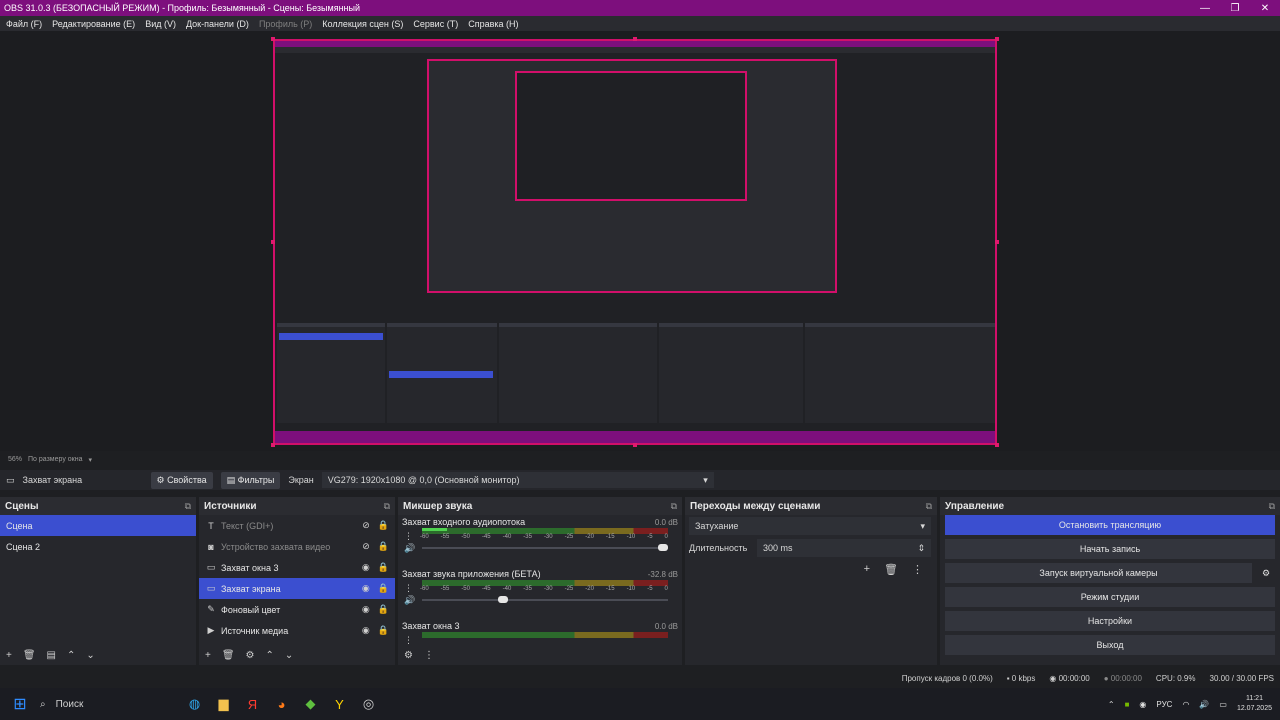 This screenshot has width=1280, height=720. I want to click on source-item: ◙ Устройство захвата видео ⊘ 🔒, so click(297, 546).